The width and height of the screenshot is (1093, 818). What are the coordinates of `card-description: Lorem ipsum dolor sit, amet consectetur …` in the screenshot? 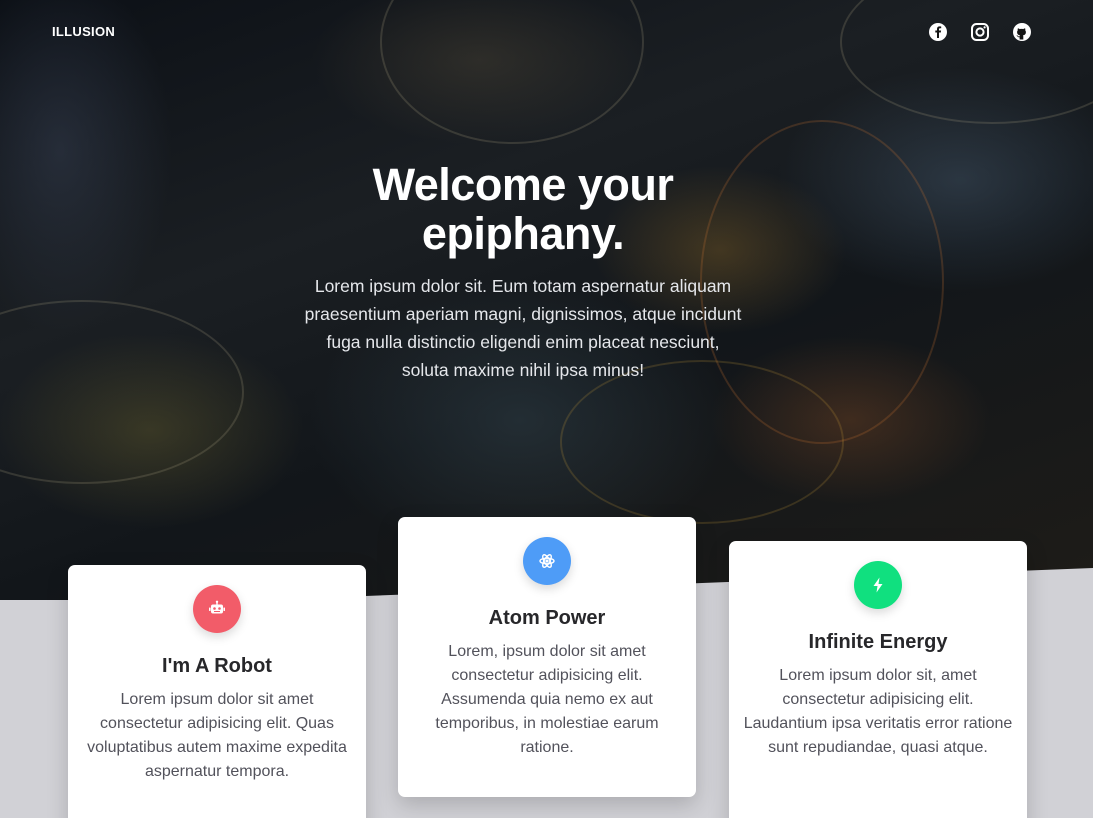 It's located at (878, 711).